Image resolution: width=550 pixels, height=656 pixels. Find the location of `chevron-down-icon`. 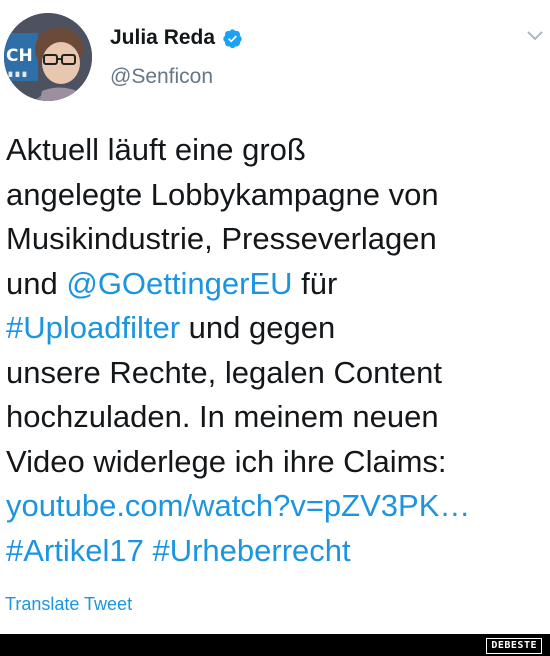

chevron-down-icon is located at coordinates (535, 36).